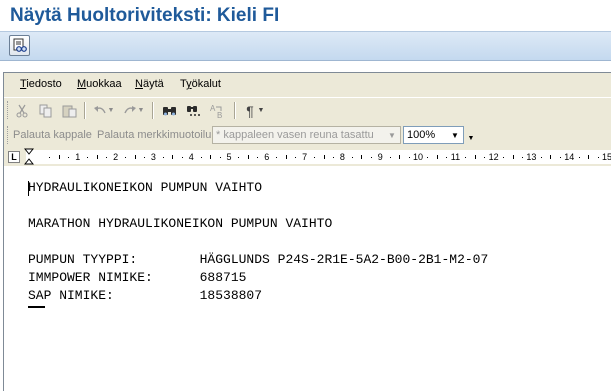 Image resolution: width=611 pixels, height=391 pixels. Describe the element at coordinates (471, 138) in the screenshot. I see `toolbar-options-icon: ▼` at that location.